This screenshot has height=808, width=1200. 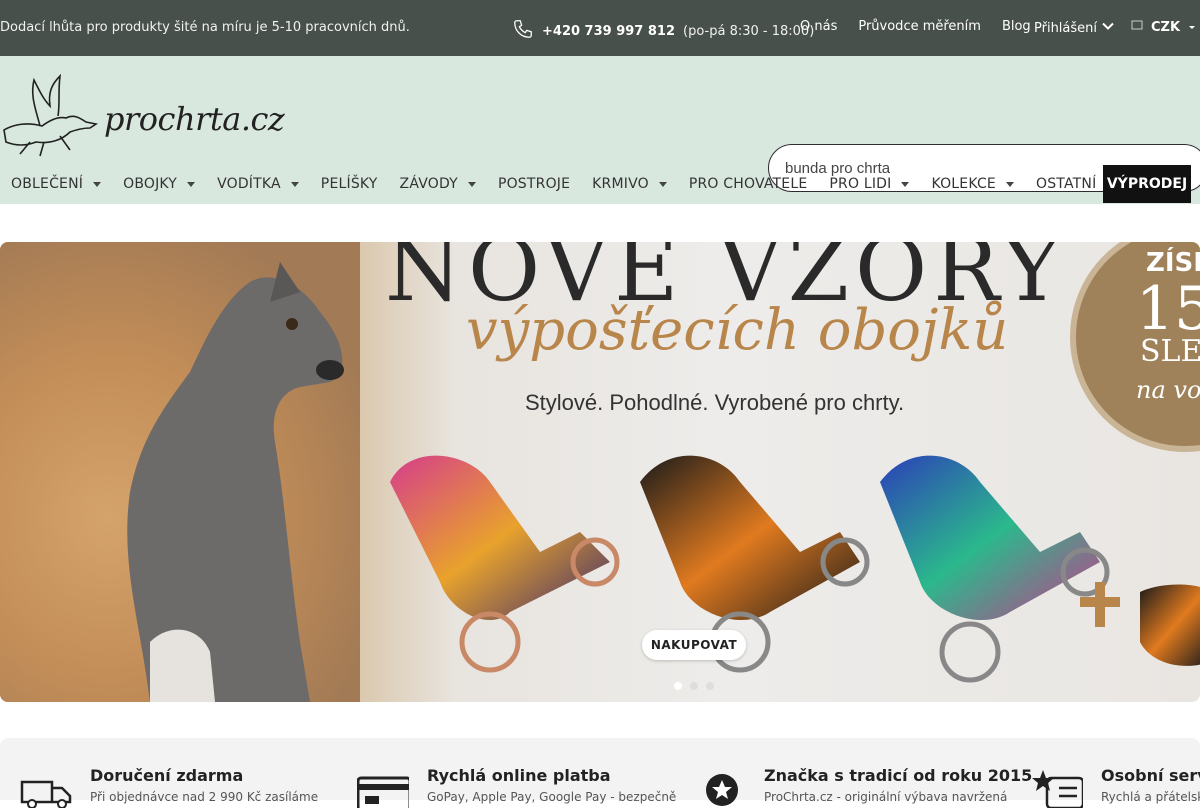 I want to click on nav-item-collars: OBOJKY, so click(x=159, y=184).